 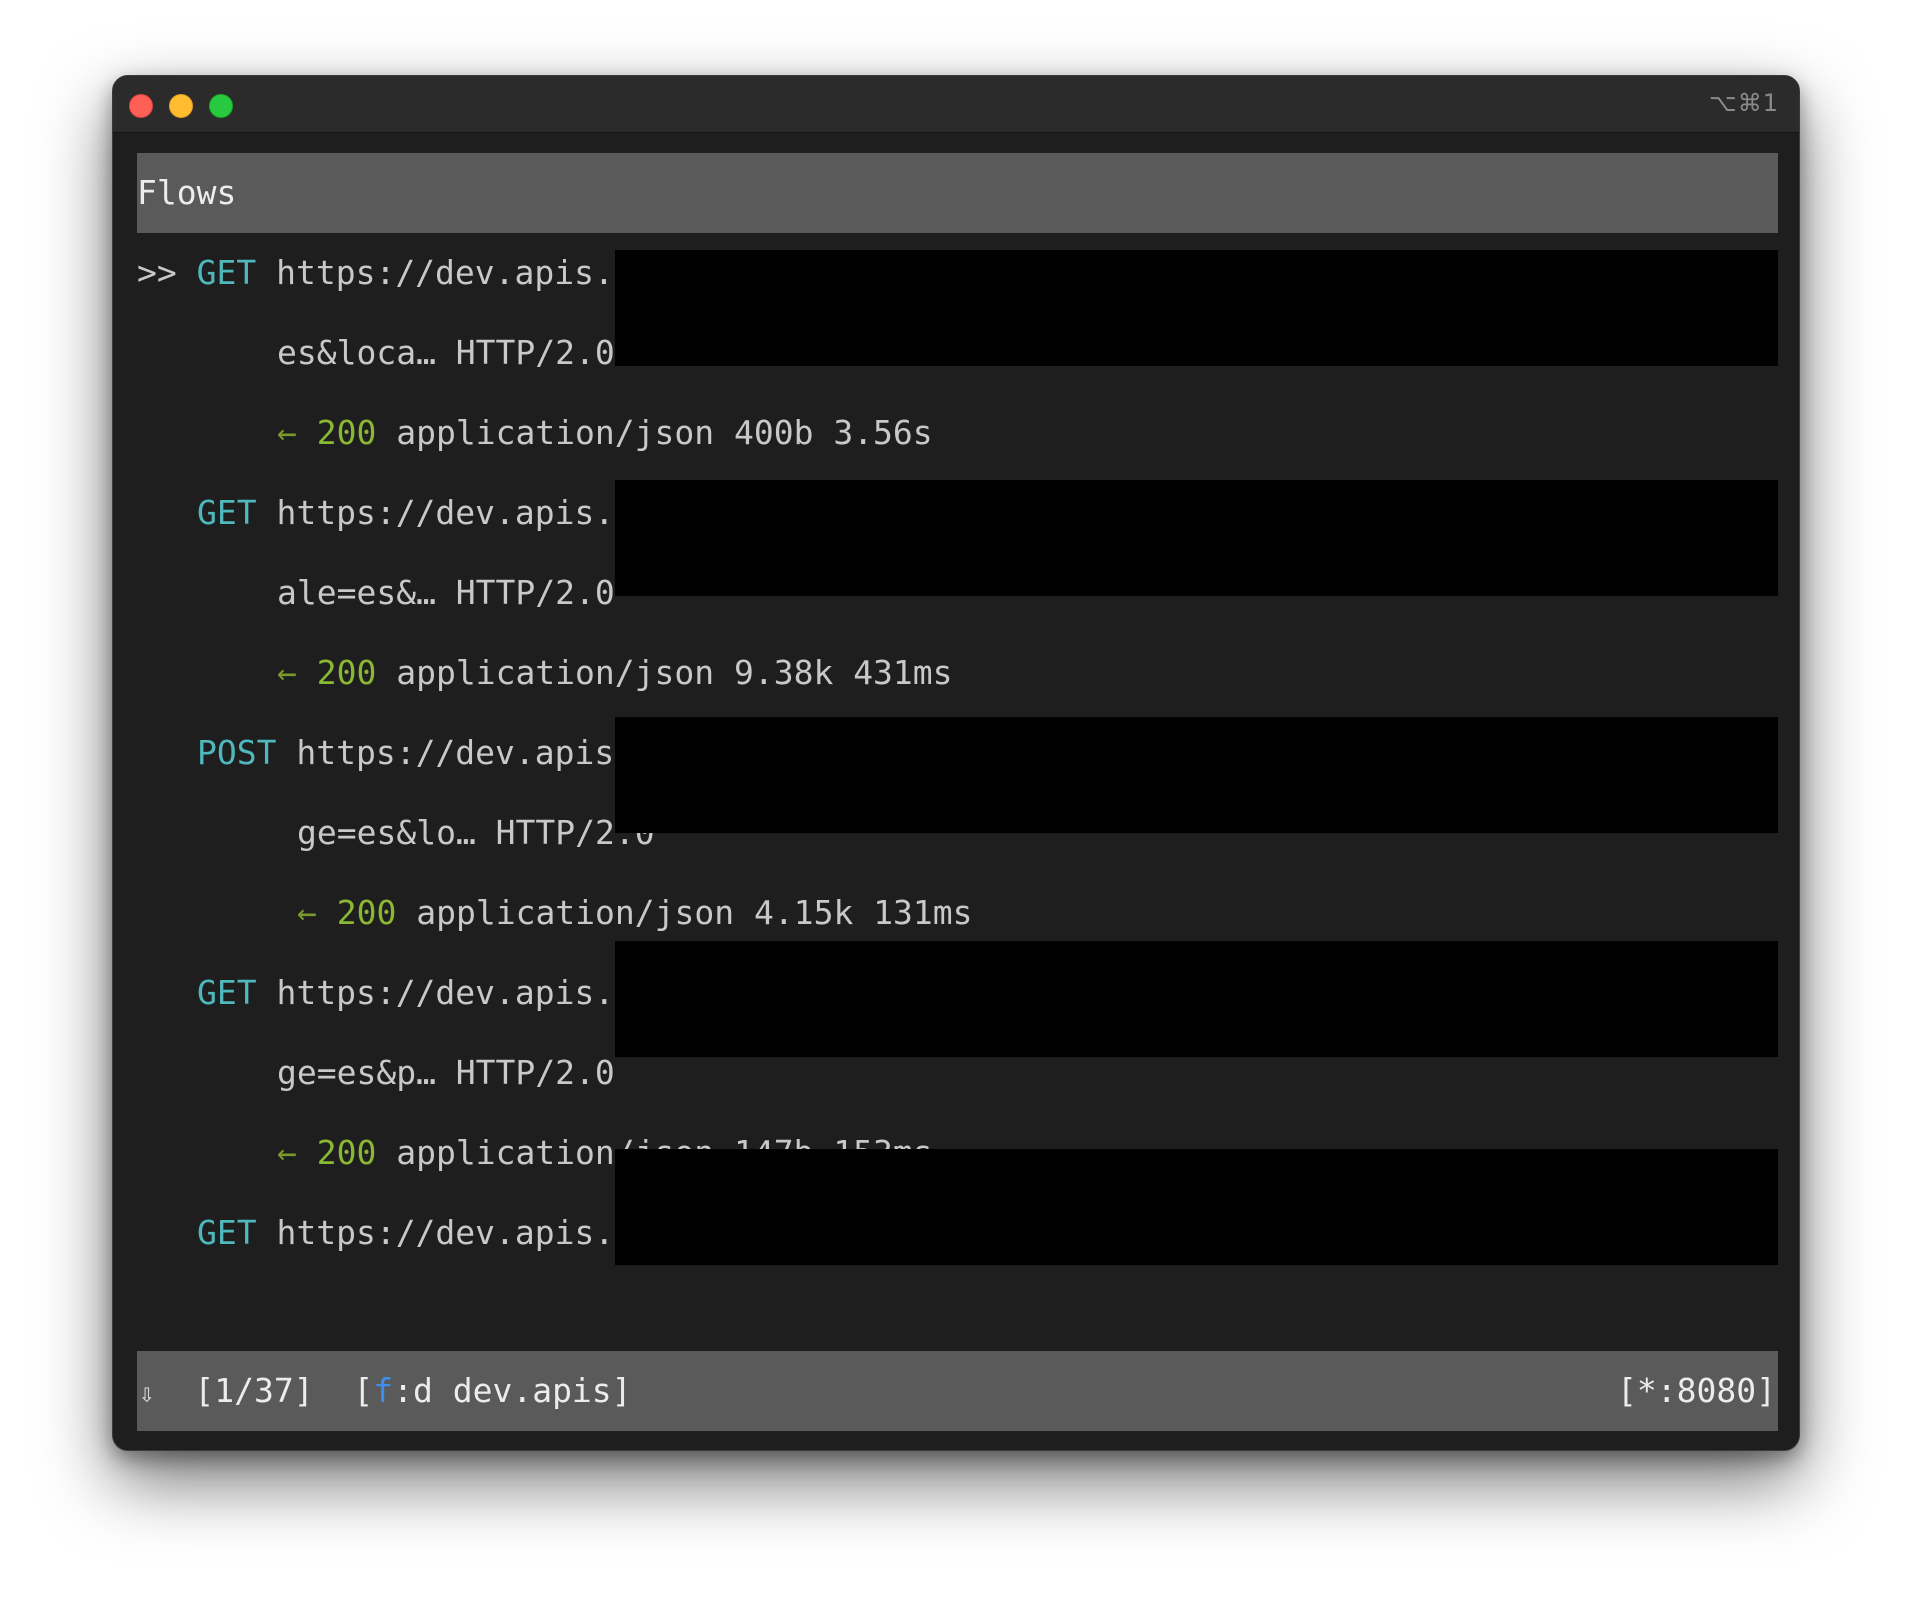 I want to click on window-shortcut: ⌥⌘1, so click(x=1744, y=103).